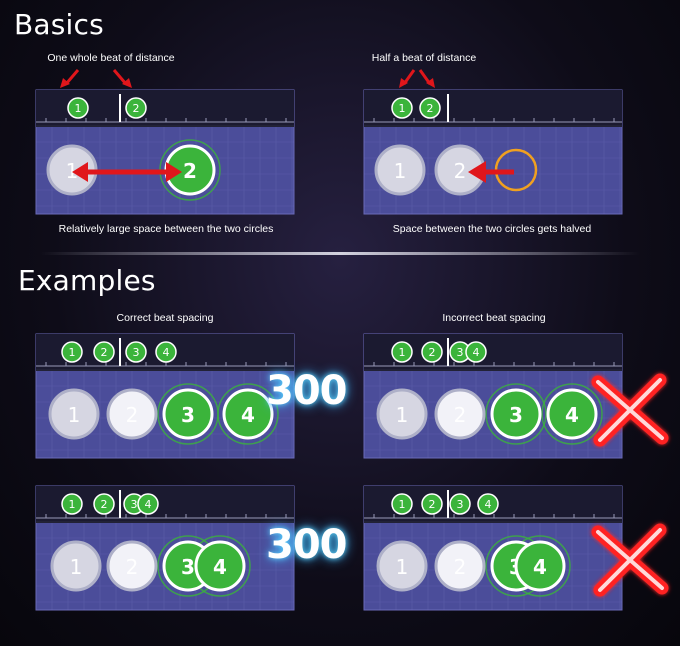  I want to click on red-x-icon-bottom, so click(630, 560).